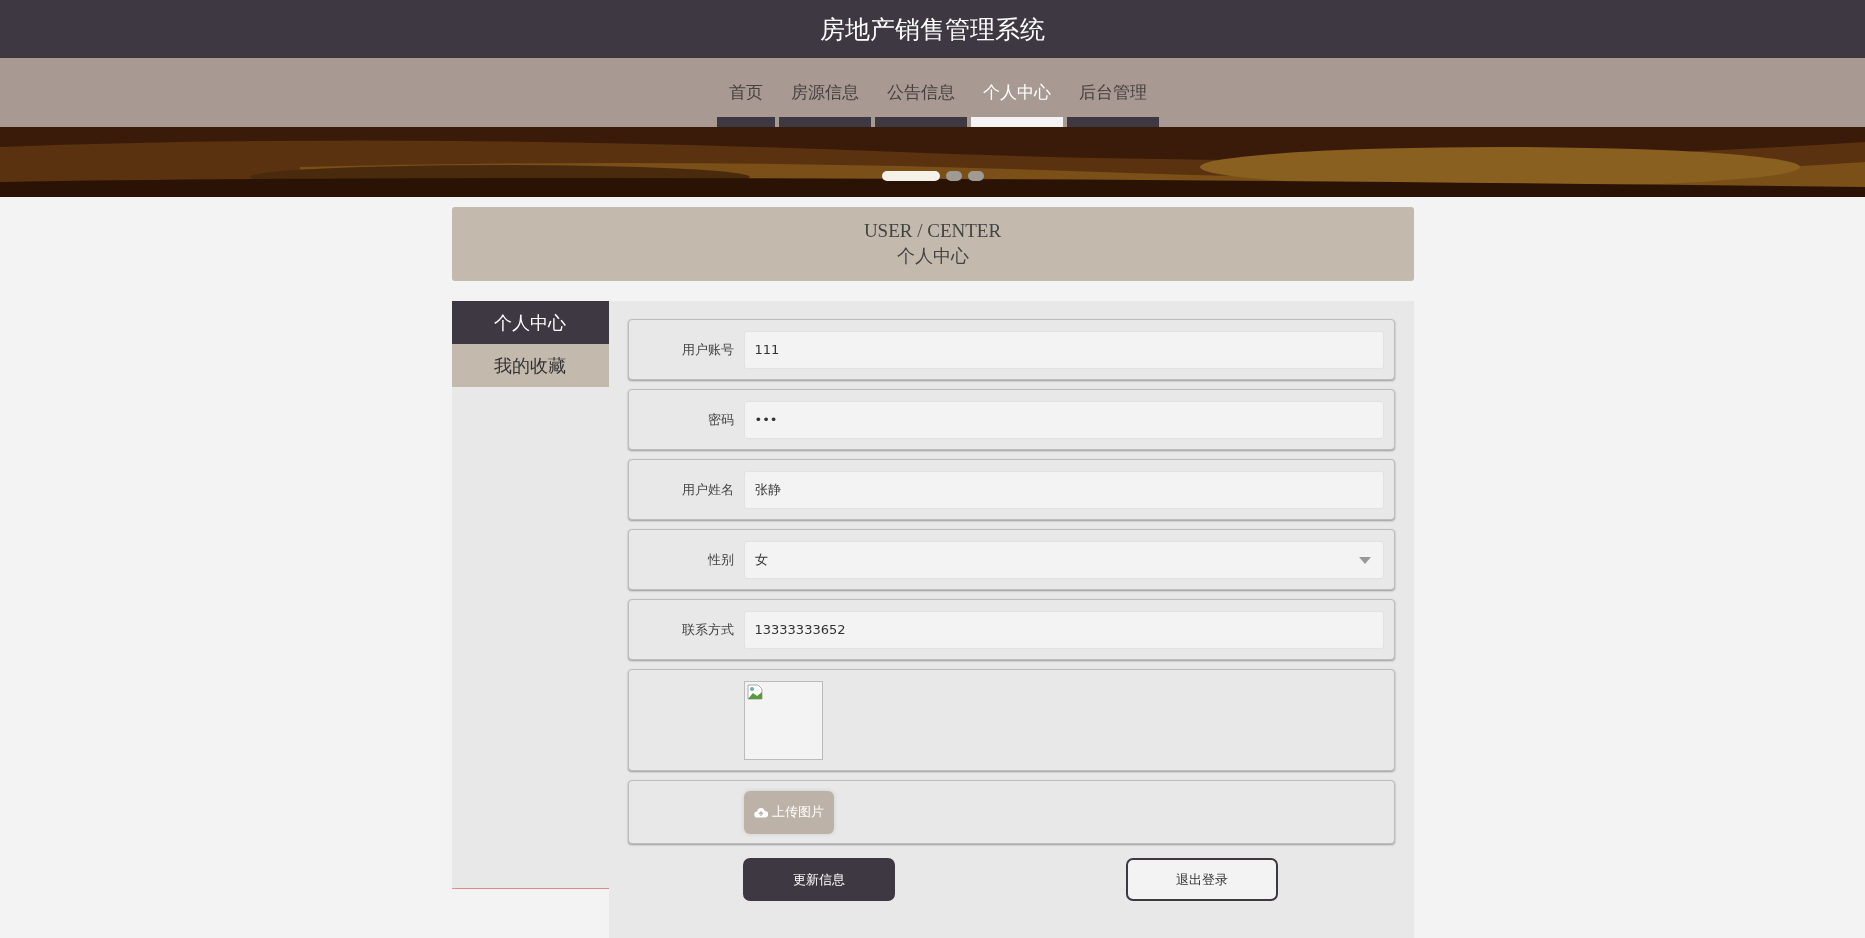  Describe the element at coordinates (1063, 489) in the screenshot. I see `input-field: 张静` at that location.